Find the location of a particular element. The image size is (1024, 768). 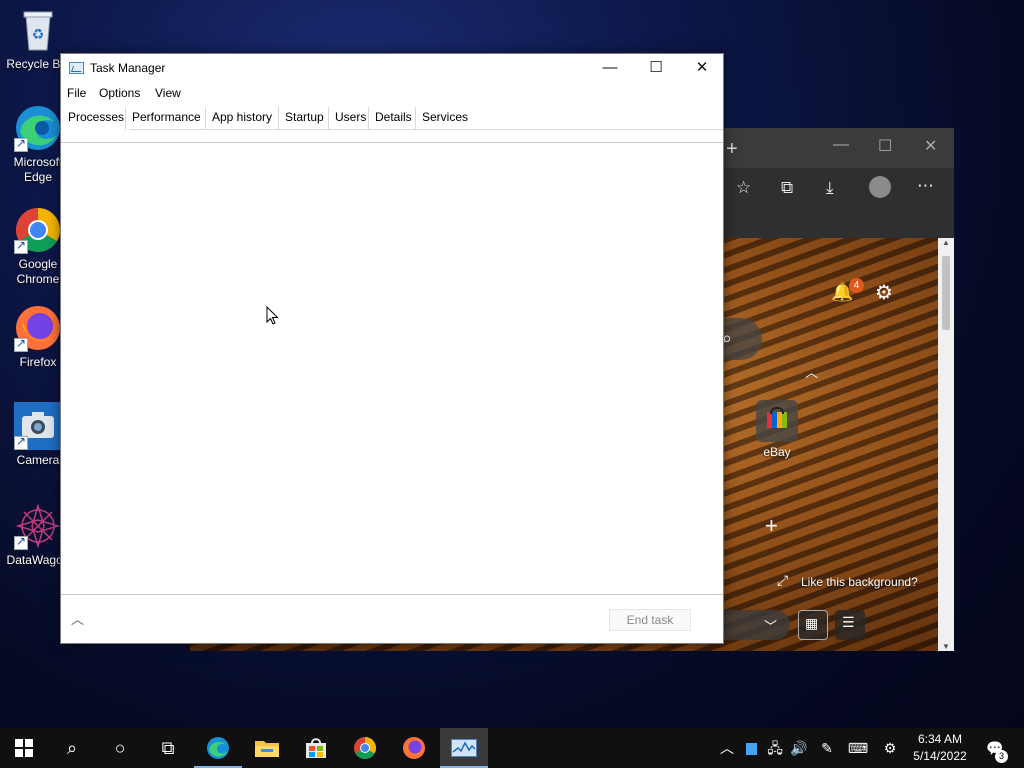

start-button is located at coordinates (24, 748).